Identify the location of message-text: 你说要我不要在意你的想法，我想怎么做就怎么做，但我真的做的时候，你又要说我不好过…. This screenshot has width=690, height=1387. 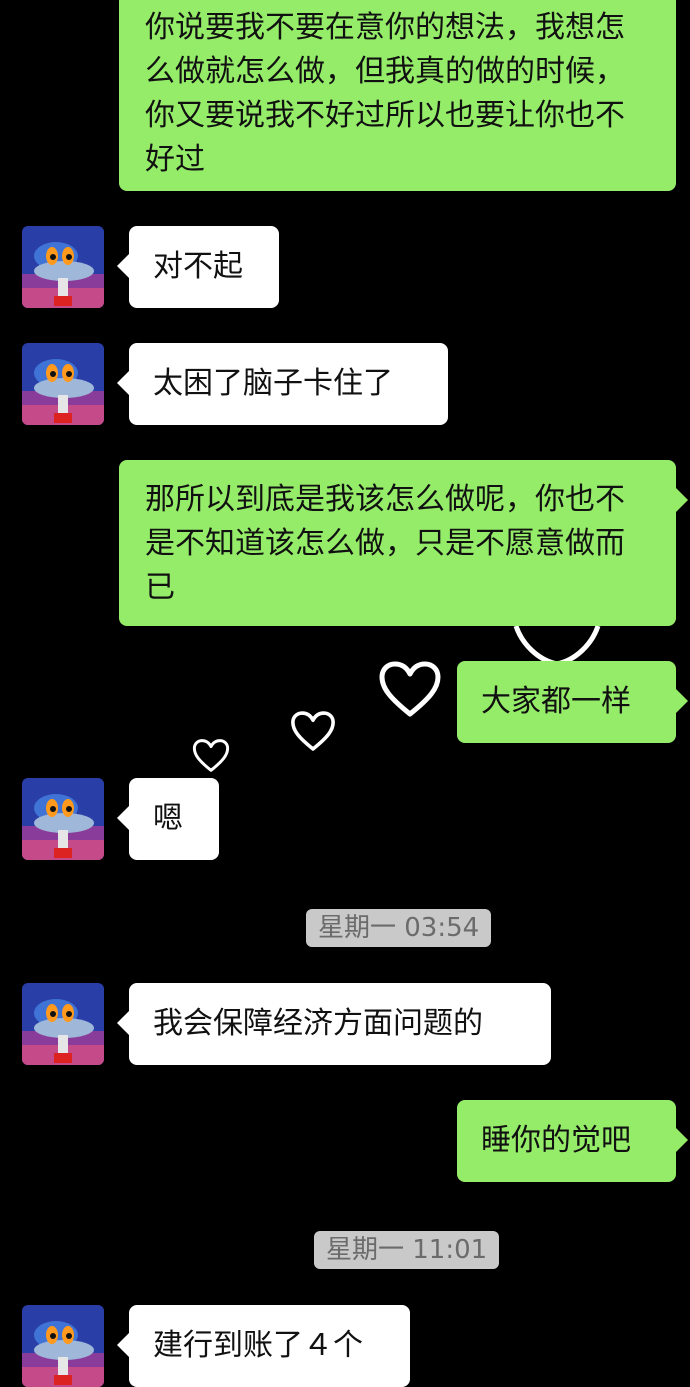
(385, 93).